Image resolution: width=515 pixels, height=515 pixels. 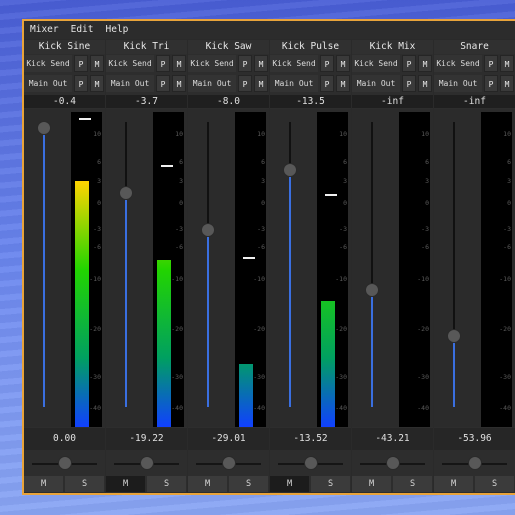 What do you see at coordinates (310, 47) in the screenshot?
I see `channel-name: Kick Pulse` at bounding box center [310, 47].